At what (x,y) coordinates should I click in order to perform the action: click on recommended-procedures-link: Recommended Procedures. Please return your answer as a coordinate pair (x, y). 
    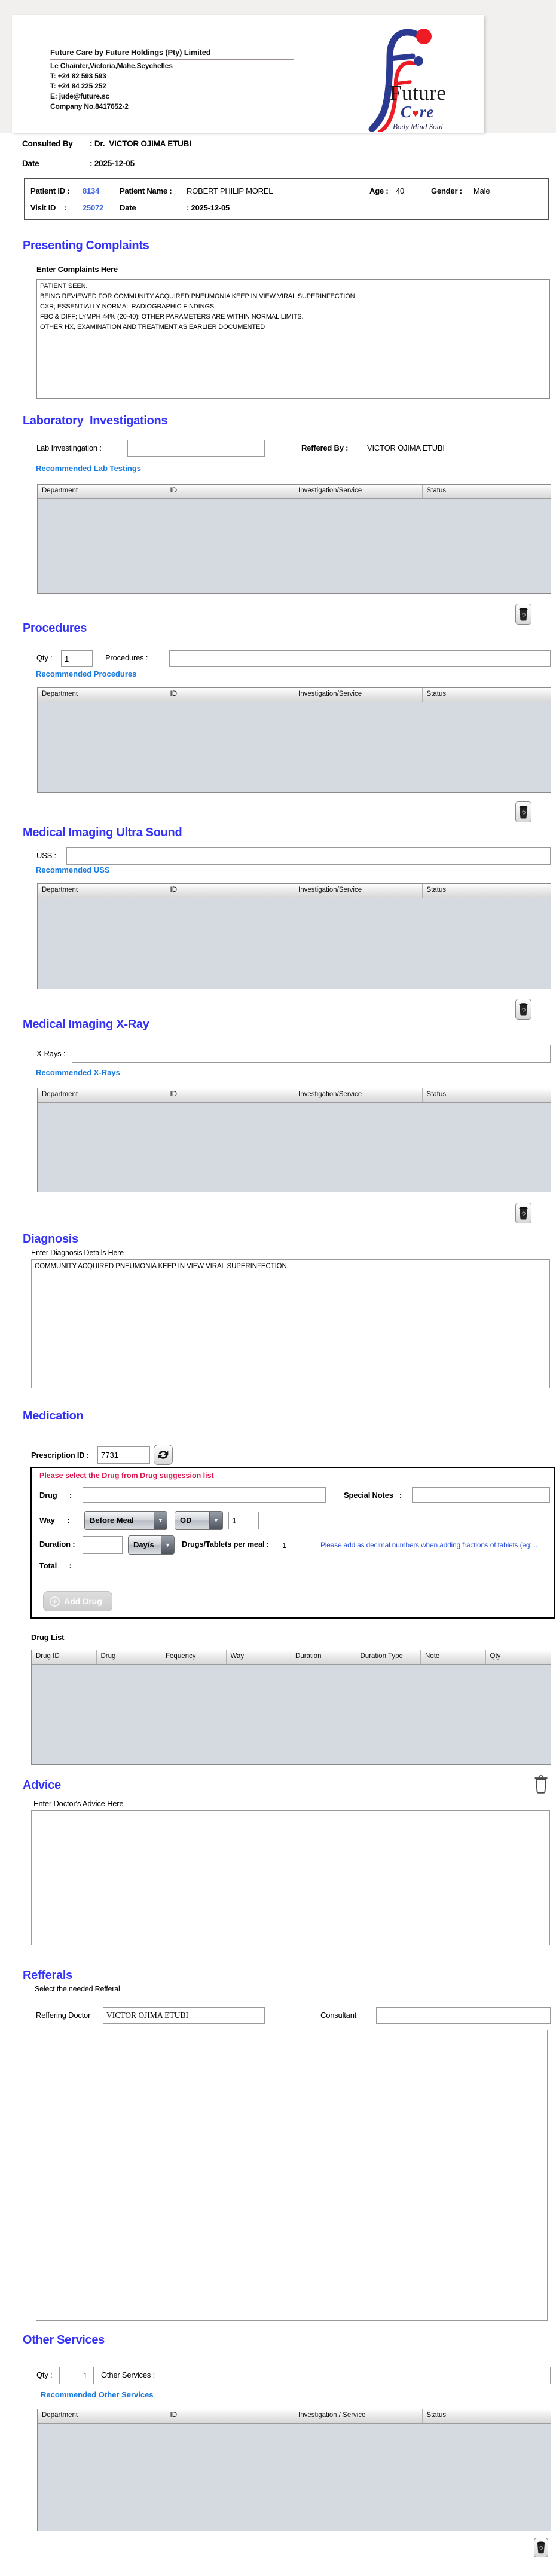
    Looking at the image, I should click on (86, 673).